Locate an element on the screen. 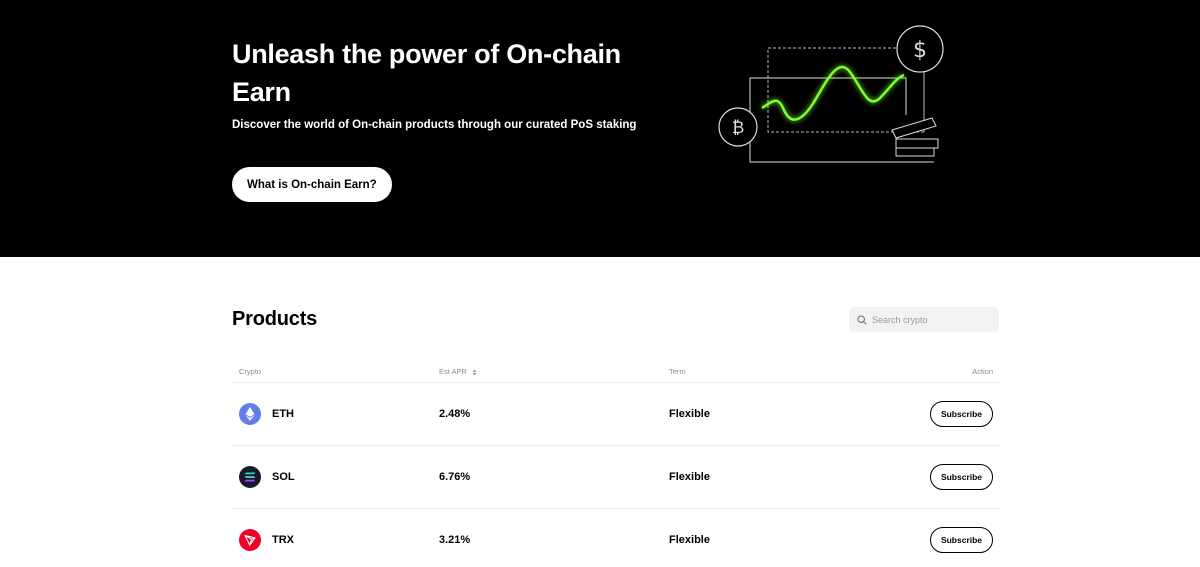  table-header: Crypto Est APR Term Action is located at coordinates (616, 373).